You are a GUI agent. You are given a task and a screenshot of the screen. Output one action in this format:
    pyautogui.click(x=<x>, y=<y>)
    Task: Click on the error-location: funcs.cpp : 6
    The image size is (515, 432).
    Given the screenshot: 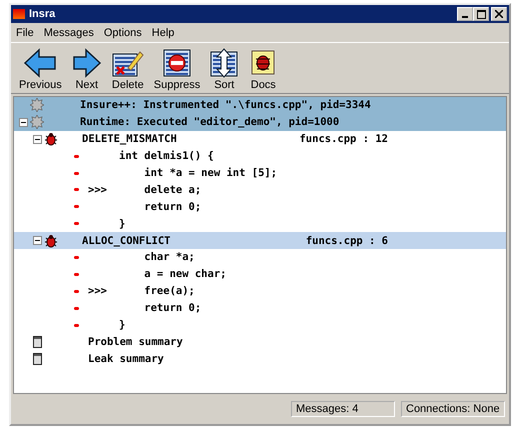 What is the action you would take?
    pyautogui.click(x=347, y=240)
    